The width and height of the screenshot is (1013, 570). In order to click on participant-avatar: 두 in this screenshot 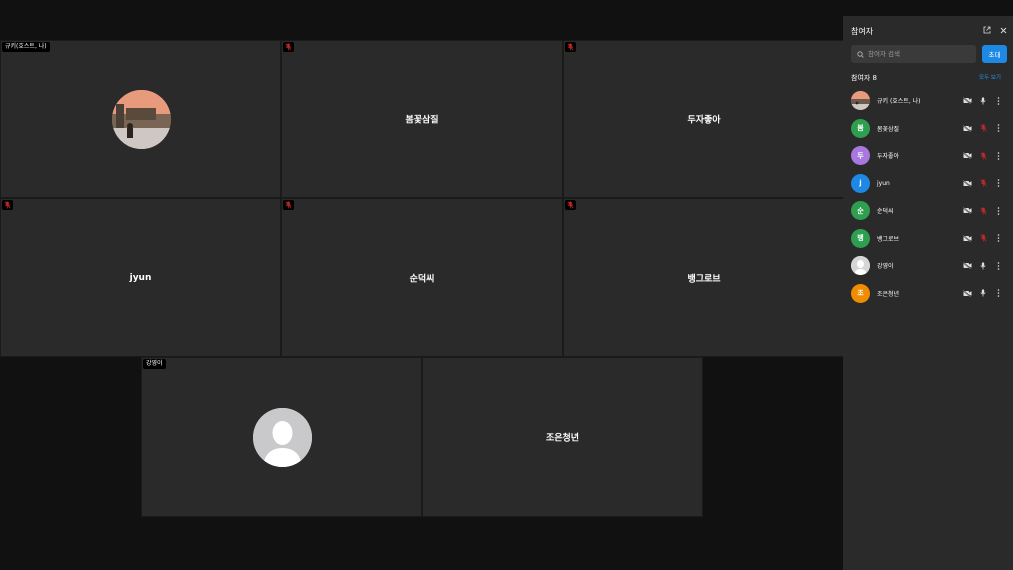, I will do `click(860, 156)`.